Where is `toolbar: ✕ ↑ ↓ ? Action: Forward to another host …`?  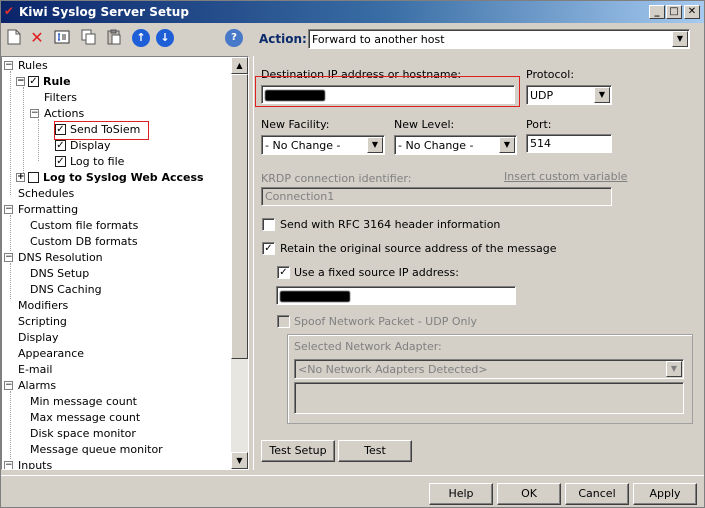
toolbar: ✕ ↑ ↓ ? Action: Forward to another host … is located at coordinates (352, 39).